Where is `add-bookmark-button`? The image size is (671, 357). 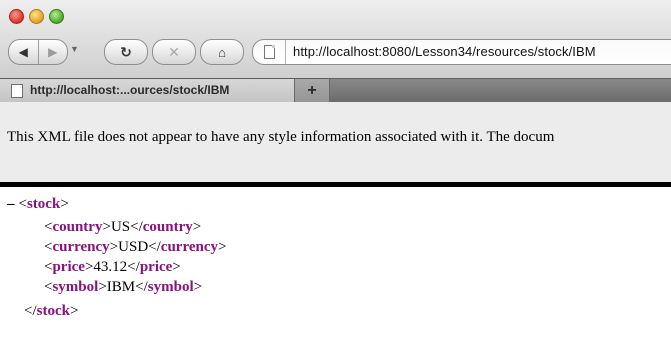 add-bookmark-button is located at coordinates (269, 52).